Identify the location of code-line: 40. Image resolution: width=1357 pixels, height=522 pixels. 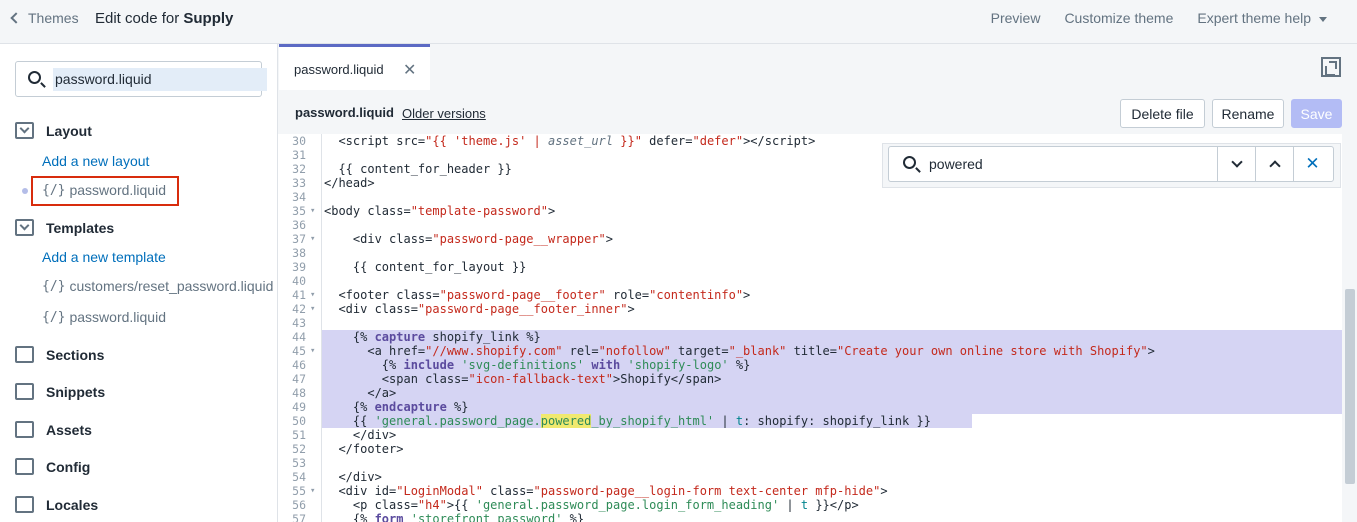
(299, 281).